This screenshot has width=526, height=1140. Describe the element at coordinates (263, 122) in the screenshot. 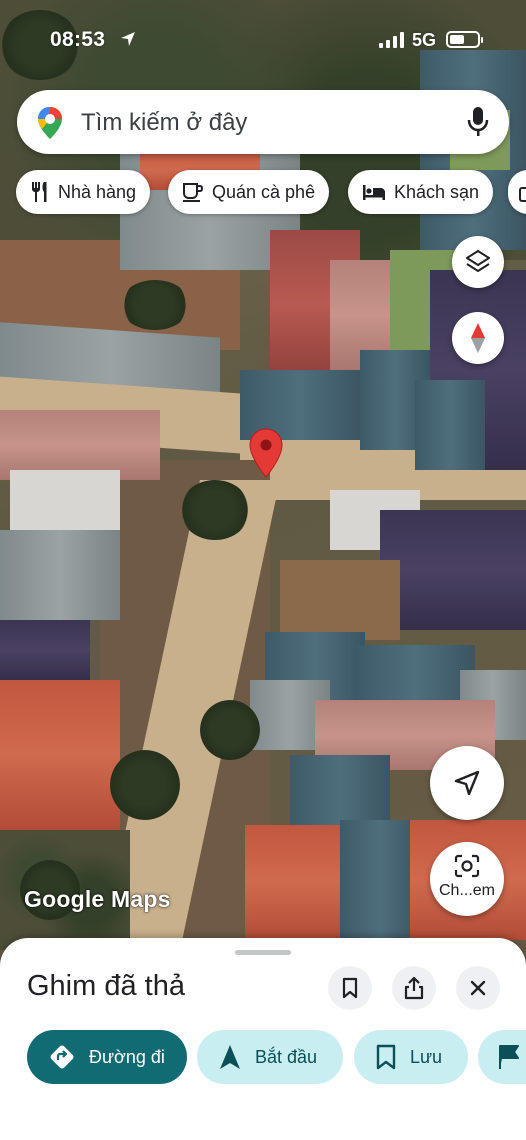

I see `search-bar: Tìm kiếm ở đây` at that location.